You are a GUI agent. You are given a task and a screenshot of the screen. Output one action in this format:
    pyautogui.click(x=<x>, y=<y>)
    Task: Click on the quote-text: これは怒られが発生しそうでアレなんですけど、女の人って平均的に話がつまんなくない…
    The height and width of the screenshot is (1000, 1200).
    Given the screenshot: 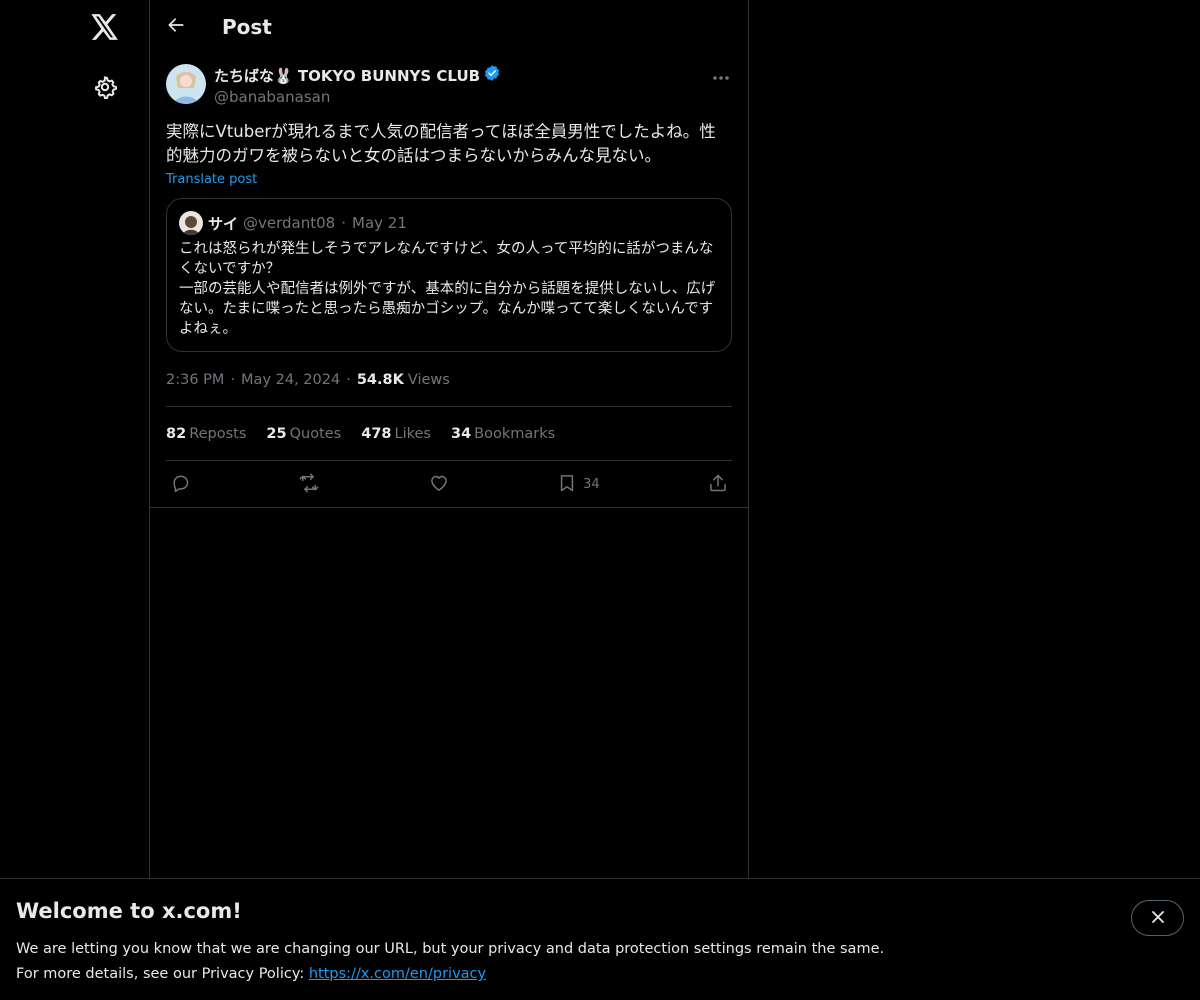 What is the action you would take?
    pyautogui.click(x=447, y=289)
    